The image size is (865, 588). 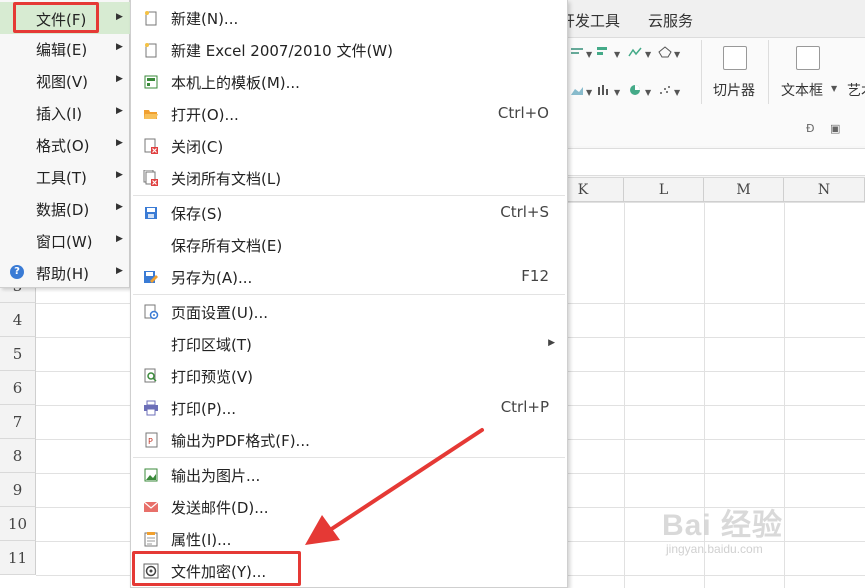 What do you see at coordinates (714, 549) in the screenshot?
I see `watermark-url: jingyan.baidu.com` at bounding box center [714, 549].